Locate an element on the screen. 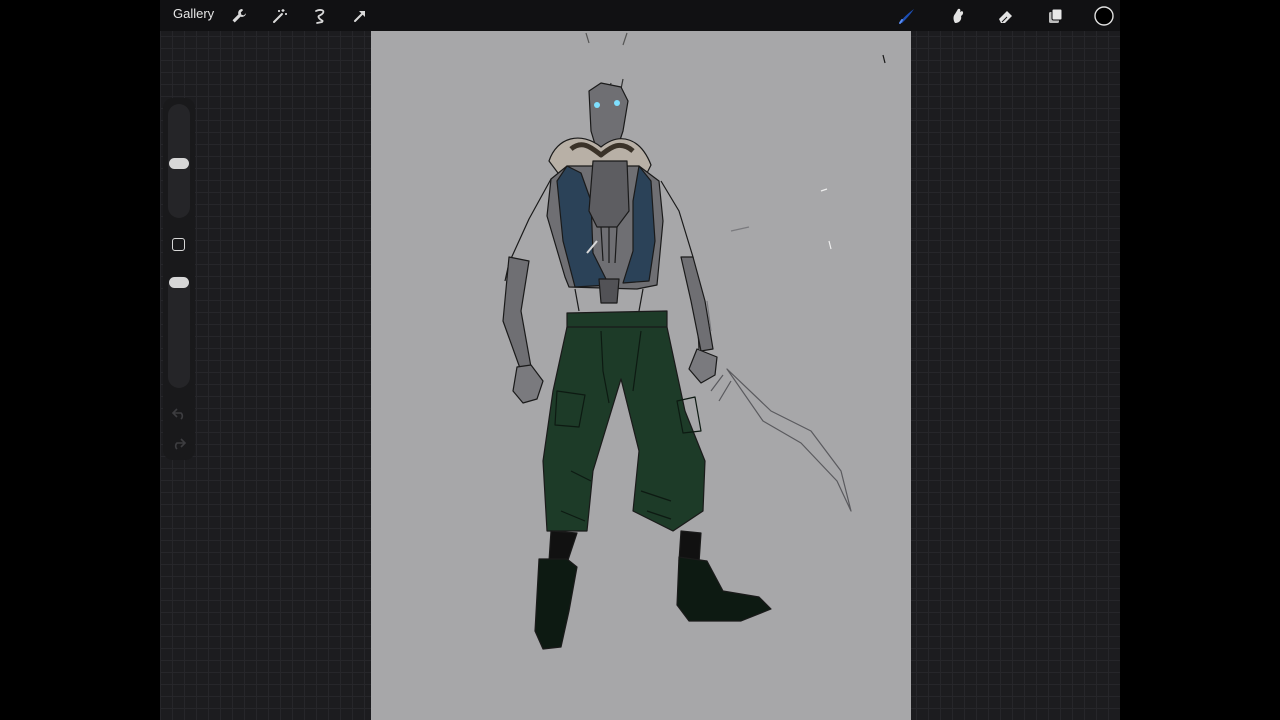  opacity-thumb is located at coordinates (179, 282).